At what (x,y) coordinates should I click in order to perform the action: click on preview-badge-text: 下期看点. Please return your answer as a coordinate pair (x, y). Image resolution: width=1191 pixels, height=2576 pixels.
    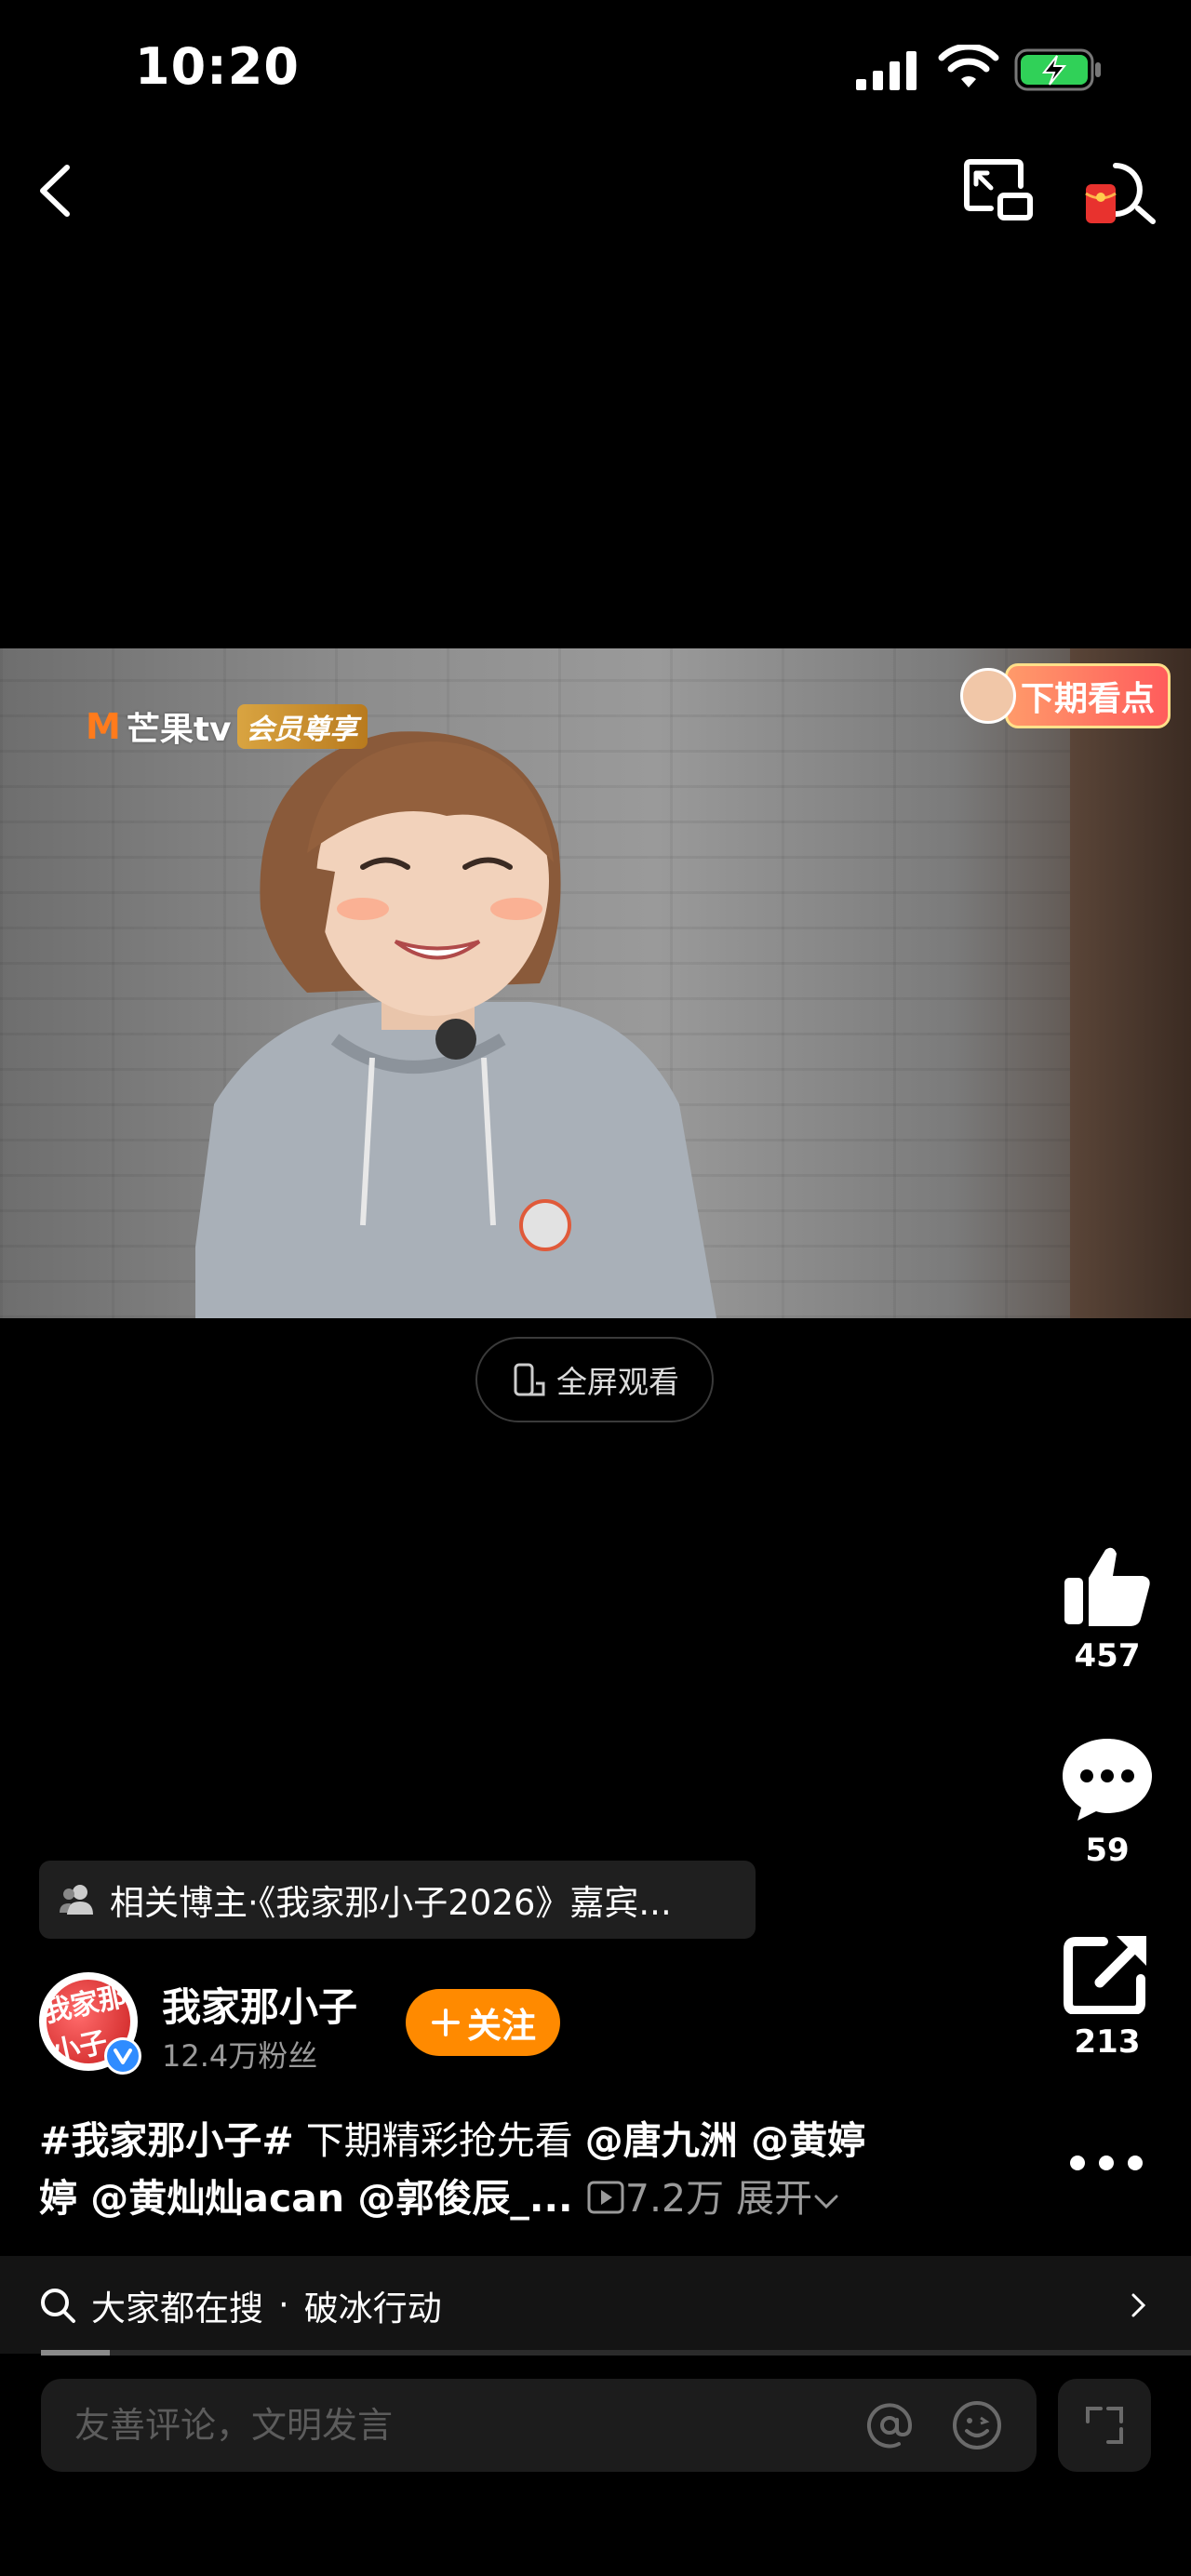
    Looking at the image, I should click on (1087, 695).